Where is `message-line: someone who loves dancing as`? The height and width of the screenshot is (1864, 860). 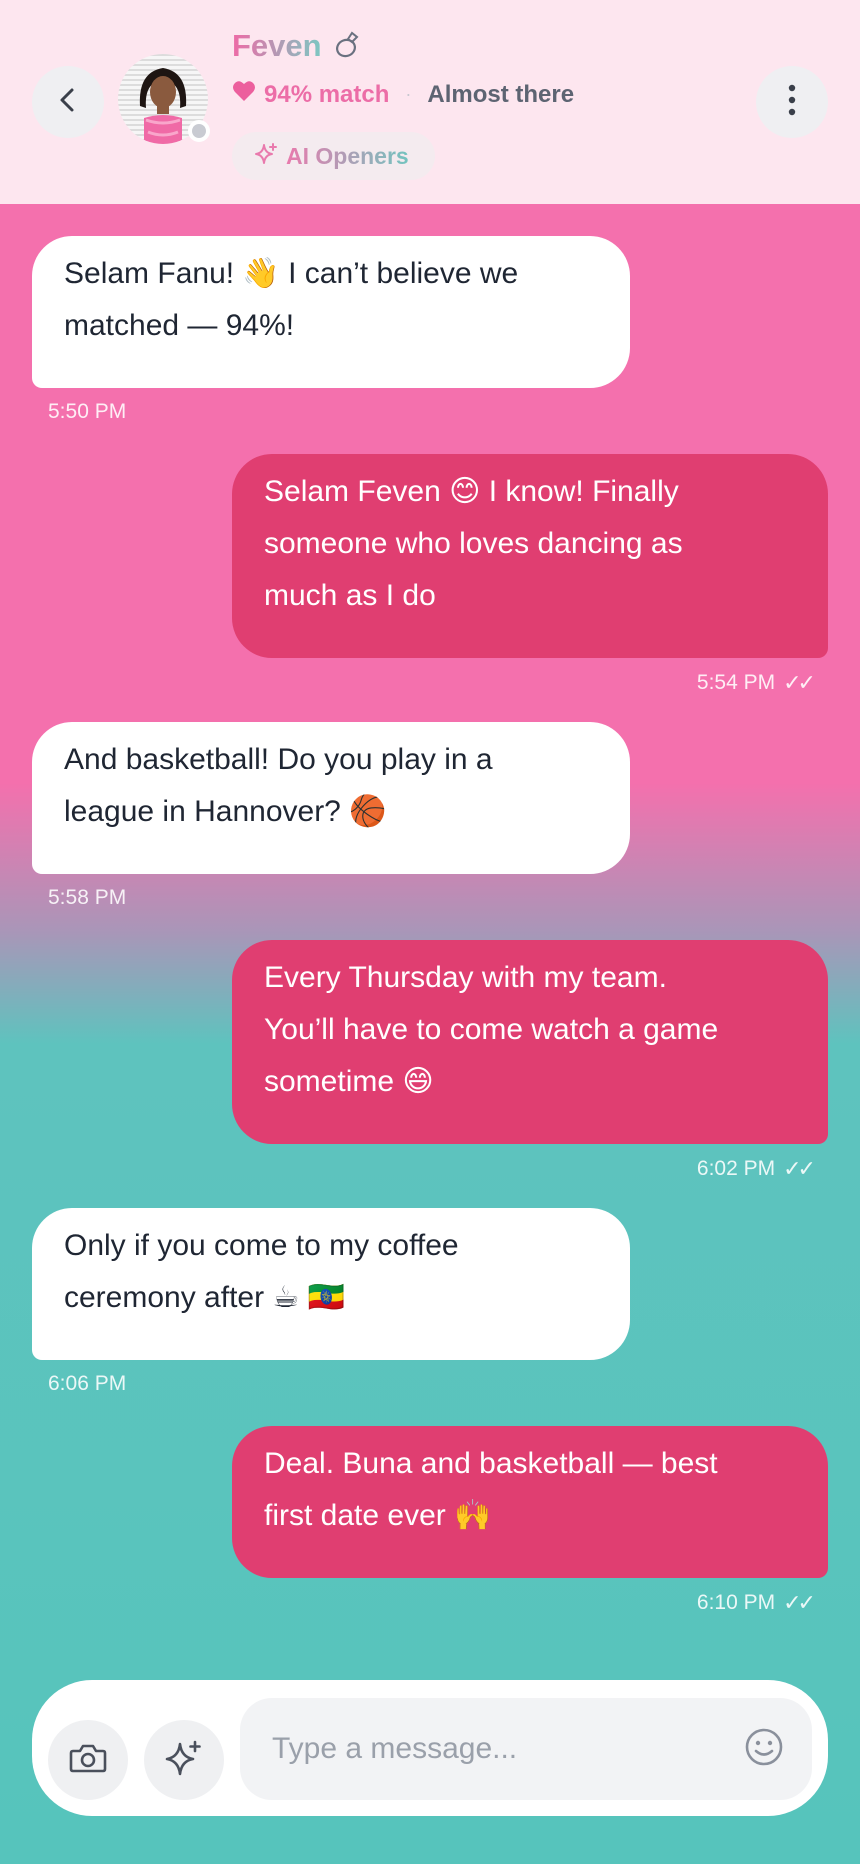
message-line: someone who loves dancing as is located at coordinates (473, 543).